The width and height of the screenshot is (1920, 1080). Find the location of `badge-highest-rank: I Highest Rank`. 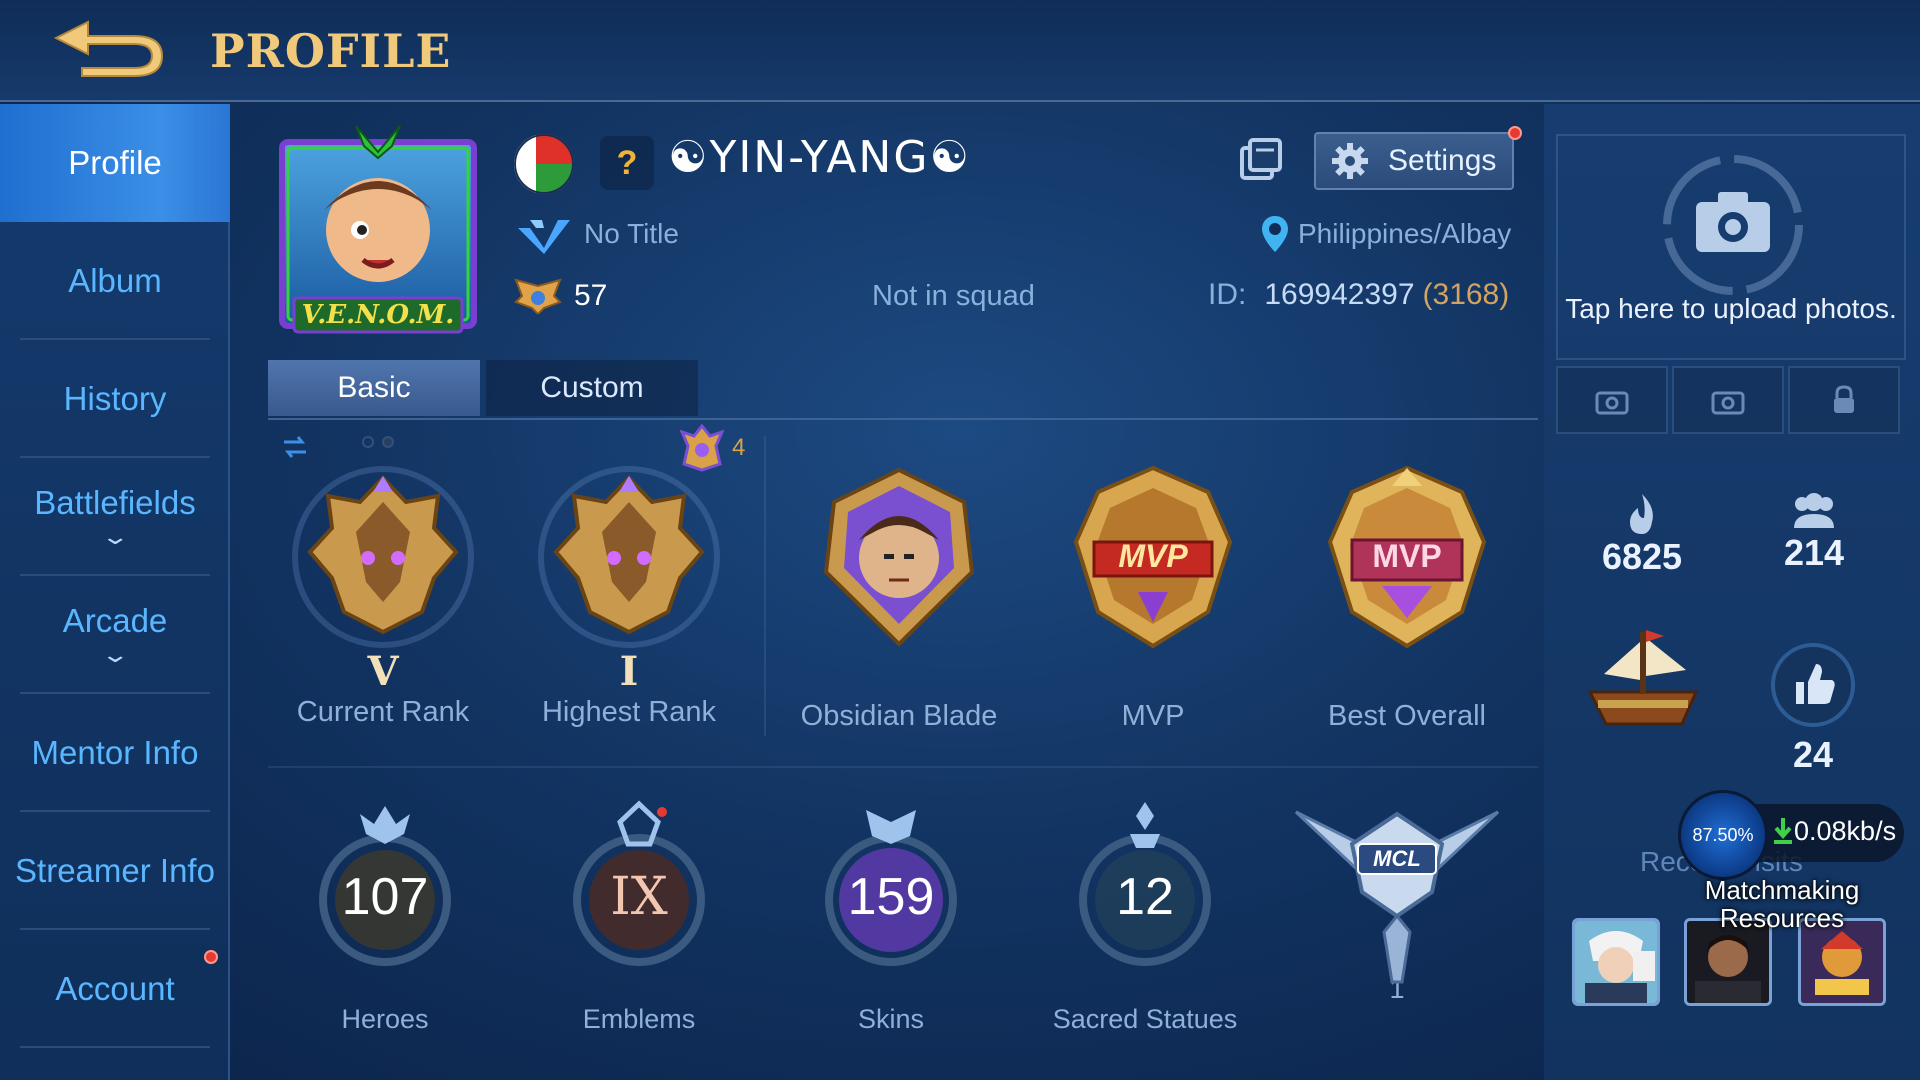

badge-highest-rank: I Highest Rank is located at coordinates (629, 602).